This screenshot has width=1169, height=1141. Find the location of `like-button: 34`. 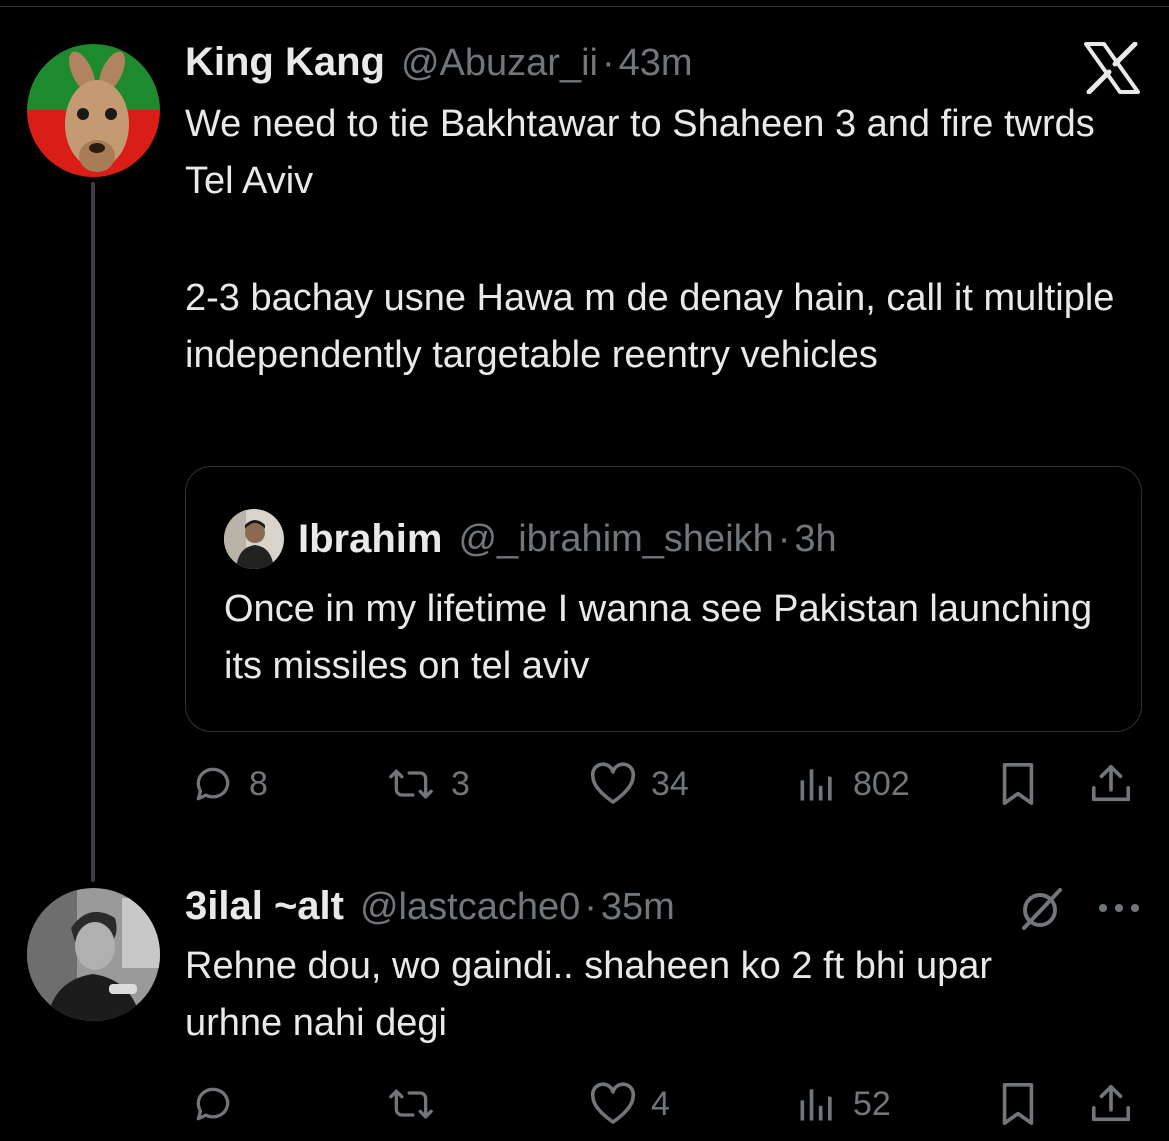

like-button: 34 is located at coordinates (639, 784).